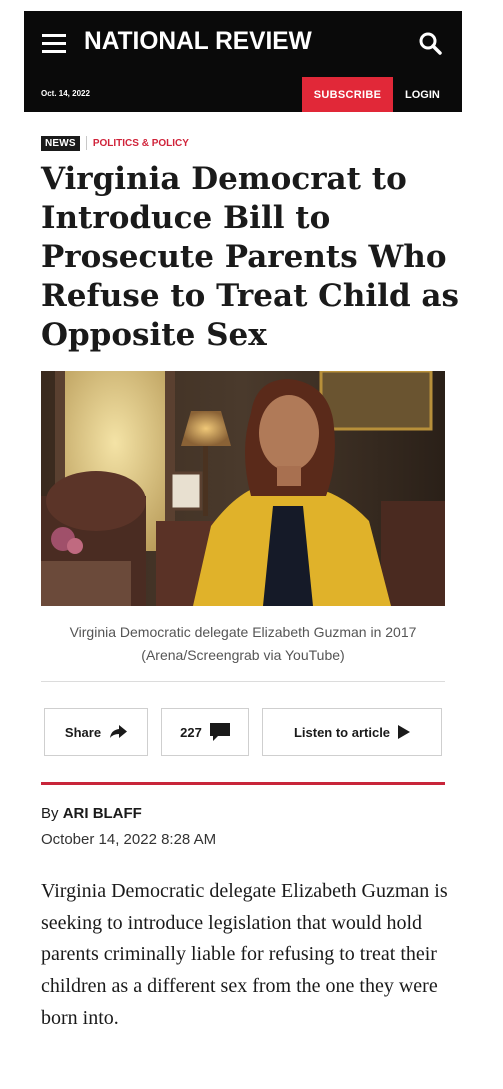  What do you see at coordinates (342, 732) in the screenshot?
I see `listen-label: Listen to article` at bounding box center [342, 732].